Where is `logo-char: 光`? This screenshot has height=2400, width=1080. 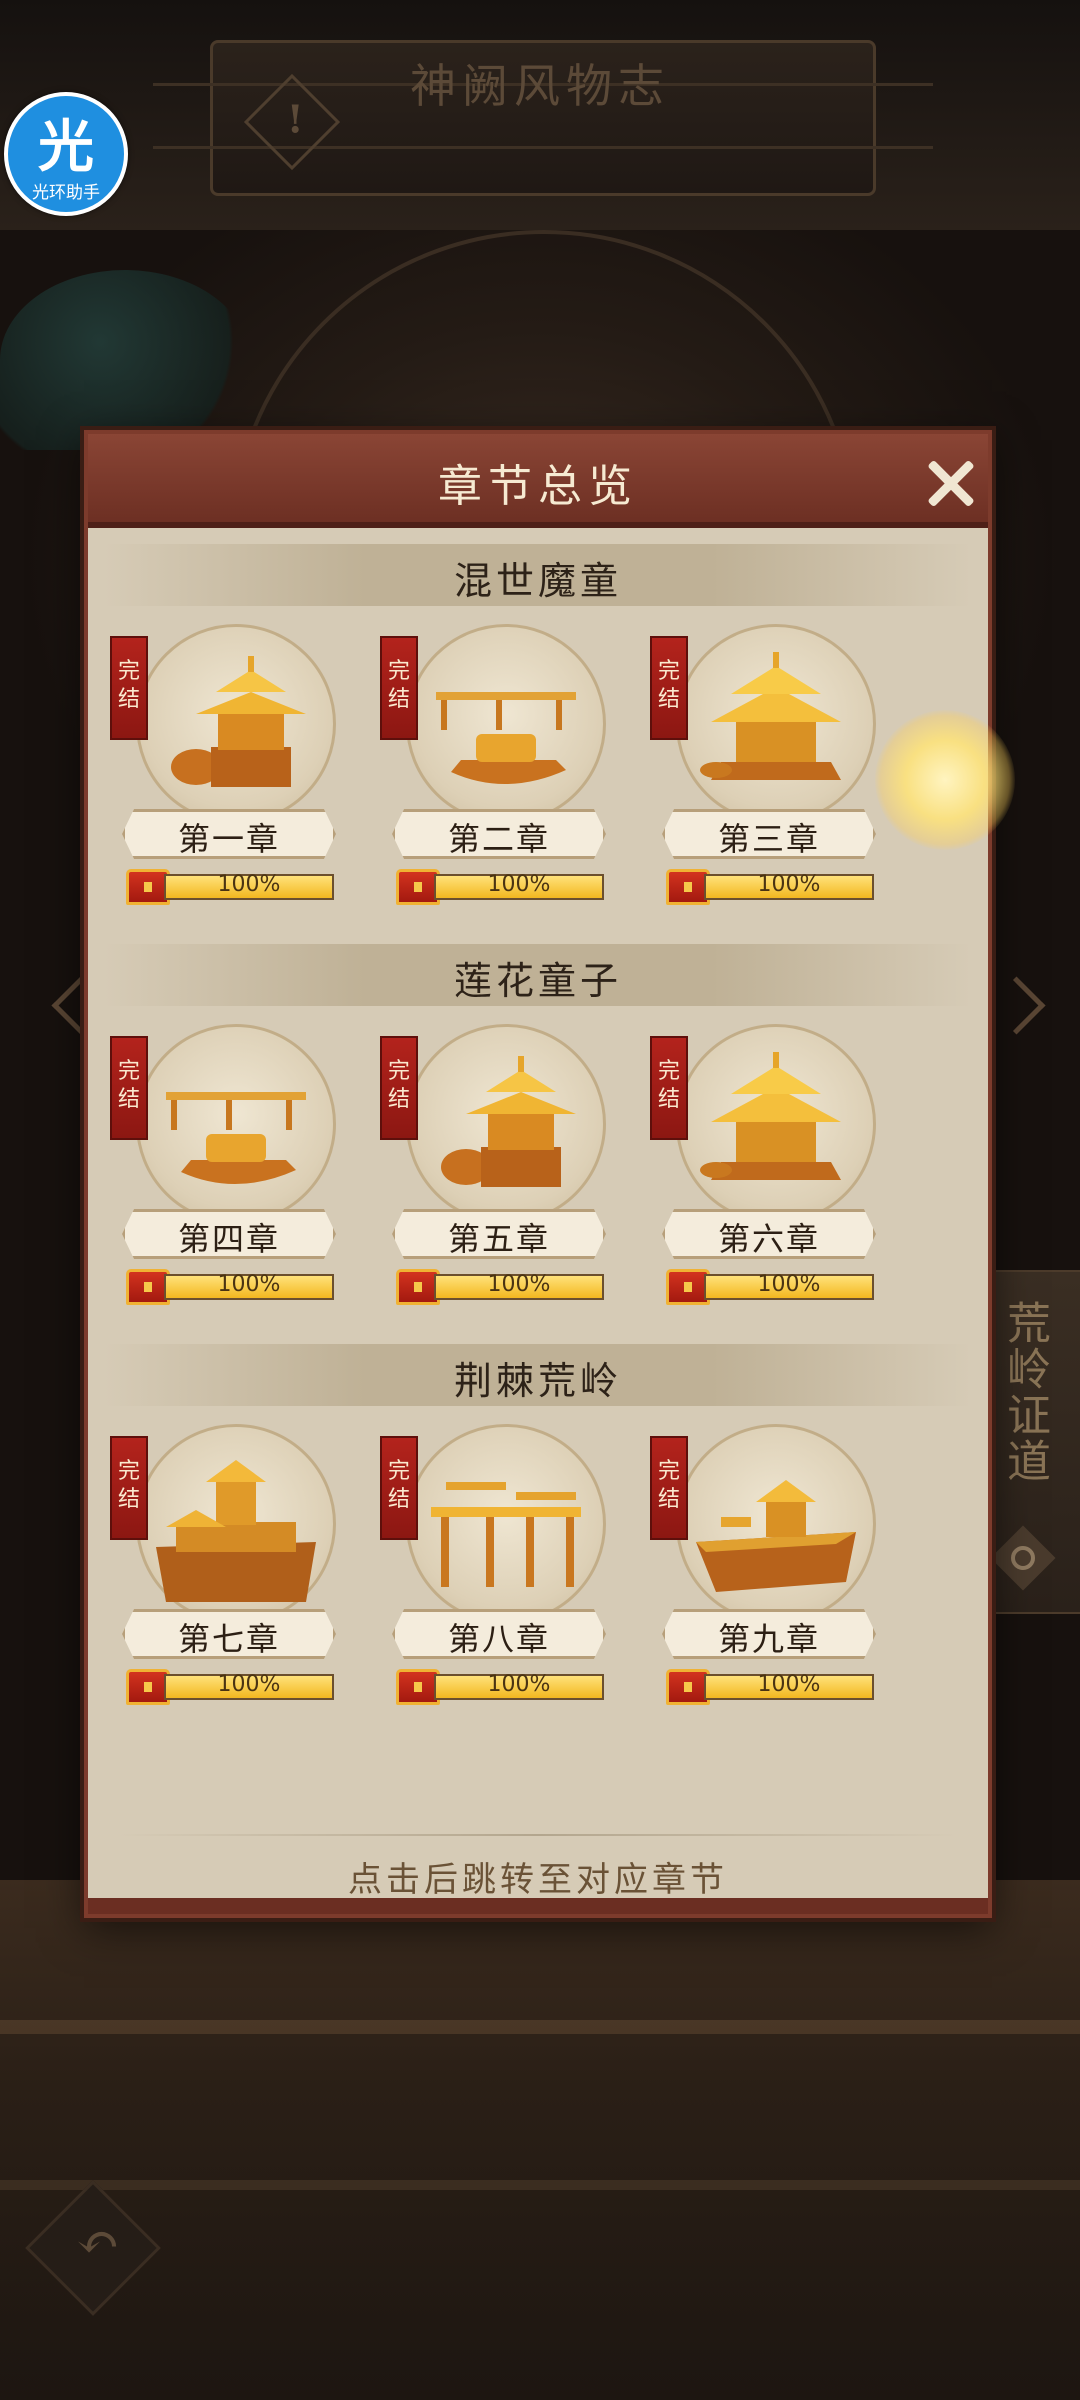
logo-char: 光 is located at coordinates (66, 147).